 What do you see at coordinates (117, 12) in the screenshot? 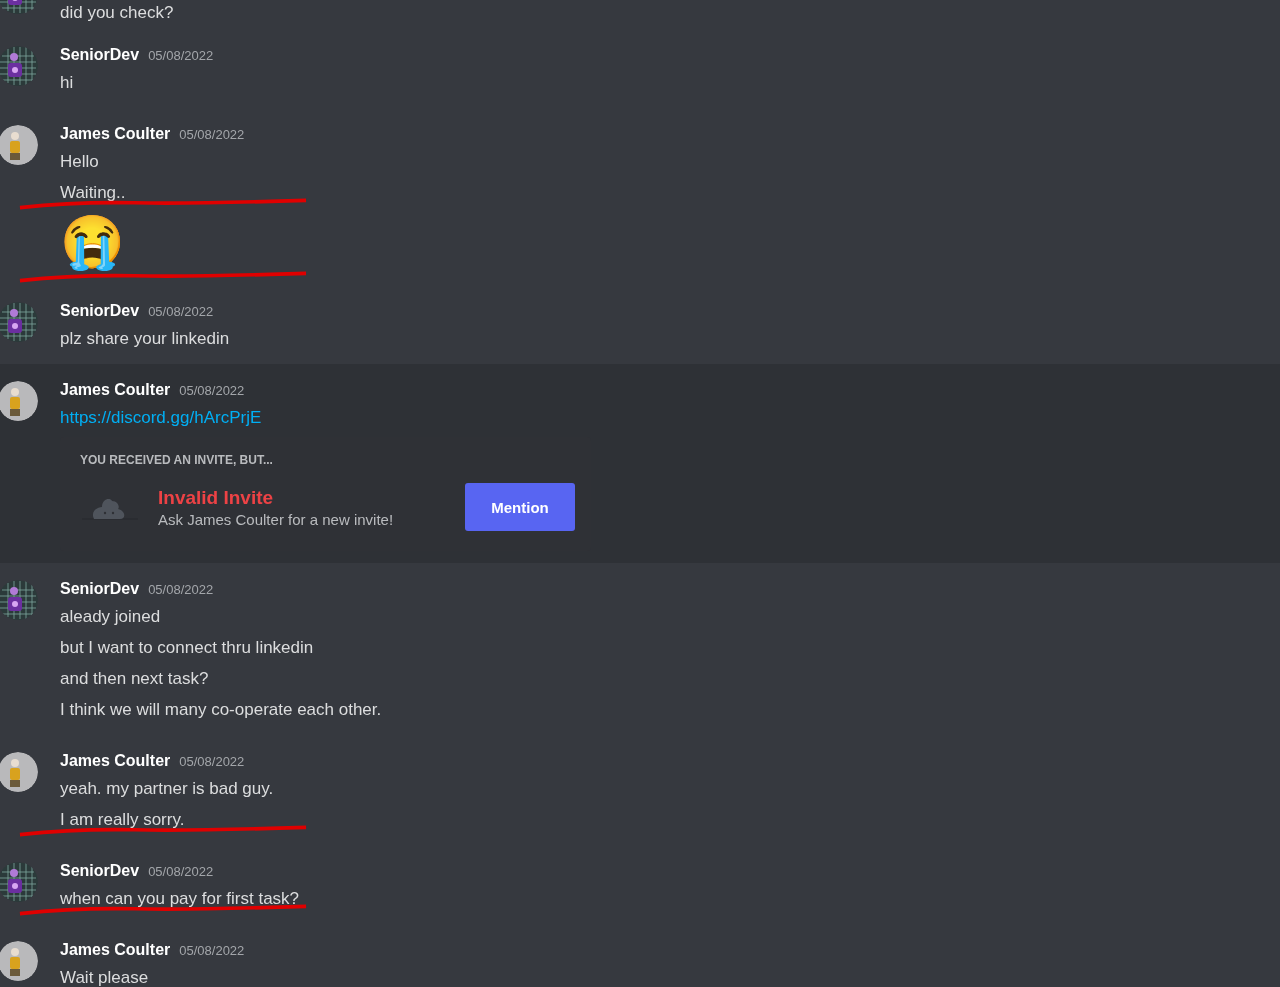
I see `message-text: did you check?` at bounding box center [117, 12].